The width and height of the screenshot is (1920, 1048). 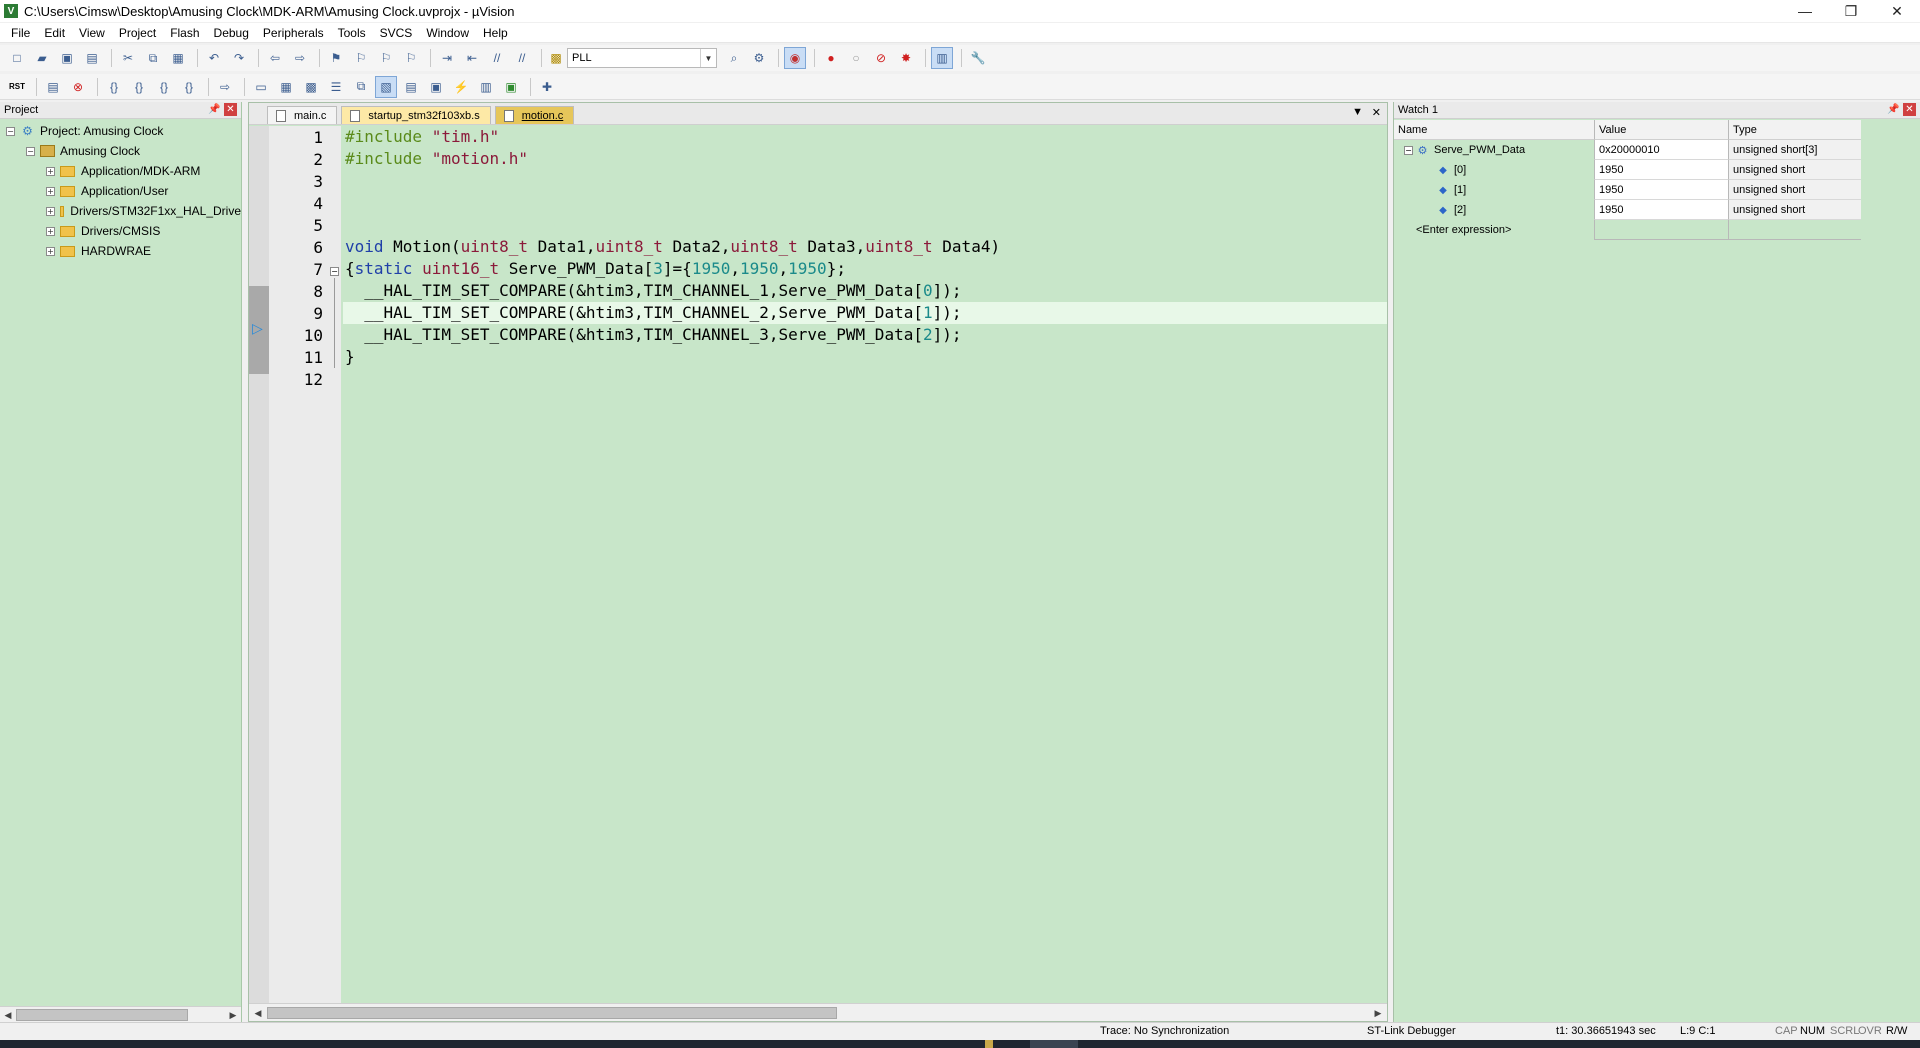 I want to click on tree-item-group: + Drivers/CMSIS, so click(x=120, y=231).